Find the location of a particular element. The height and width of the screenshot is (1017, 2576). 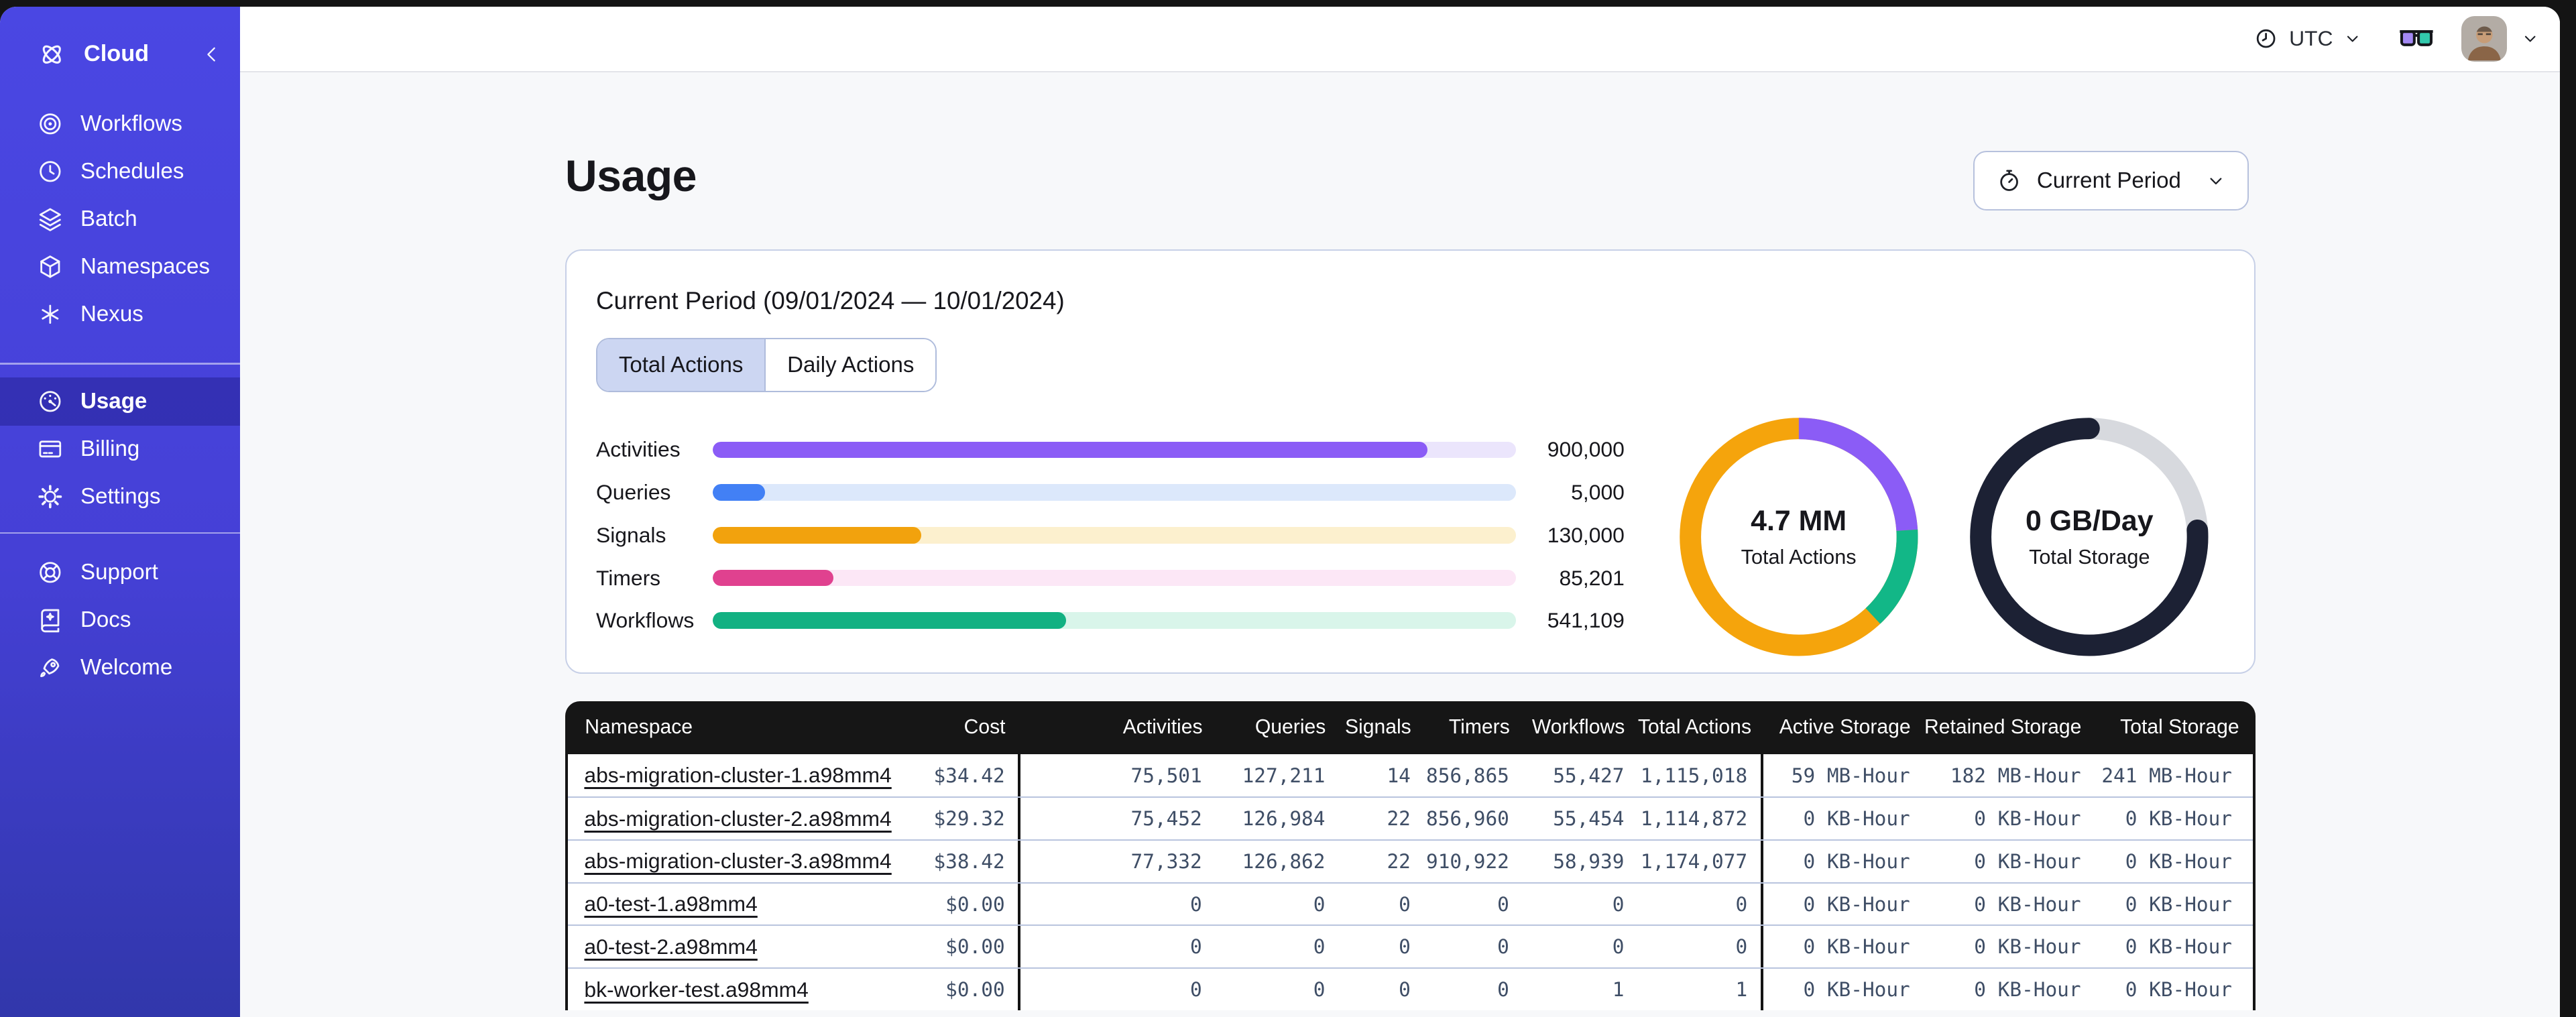

actions-tab-group: Total Actions Daily Actions is located at coordinates (766, 365).